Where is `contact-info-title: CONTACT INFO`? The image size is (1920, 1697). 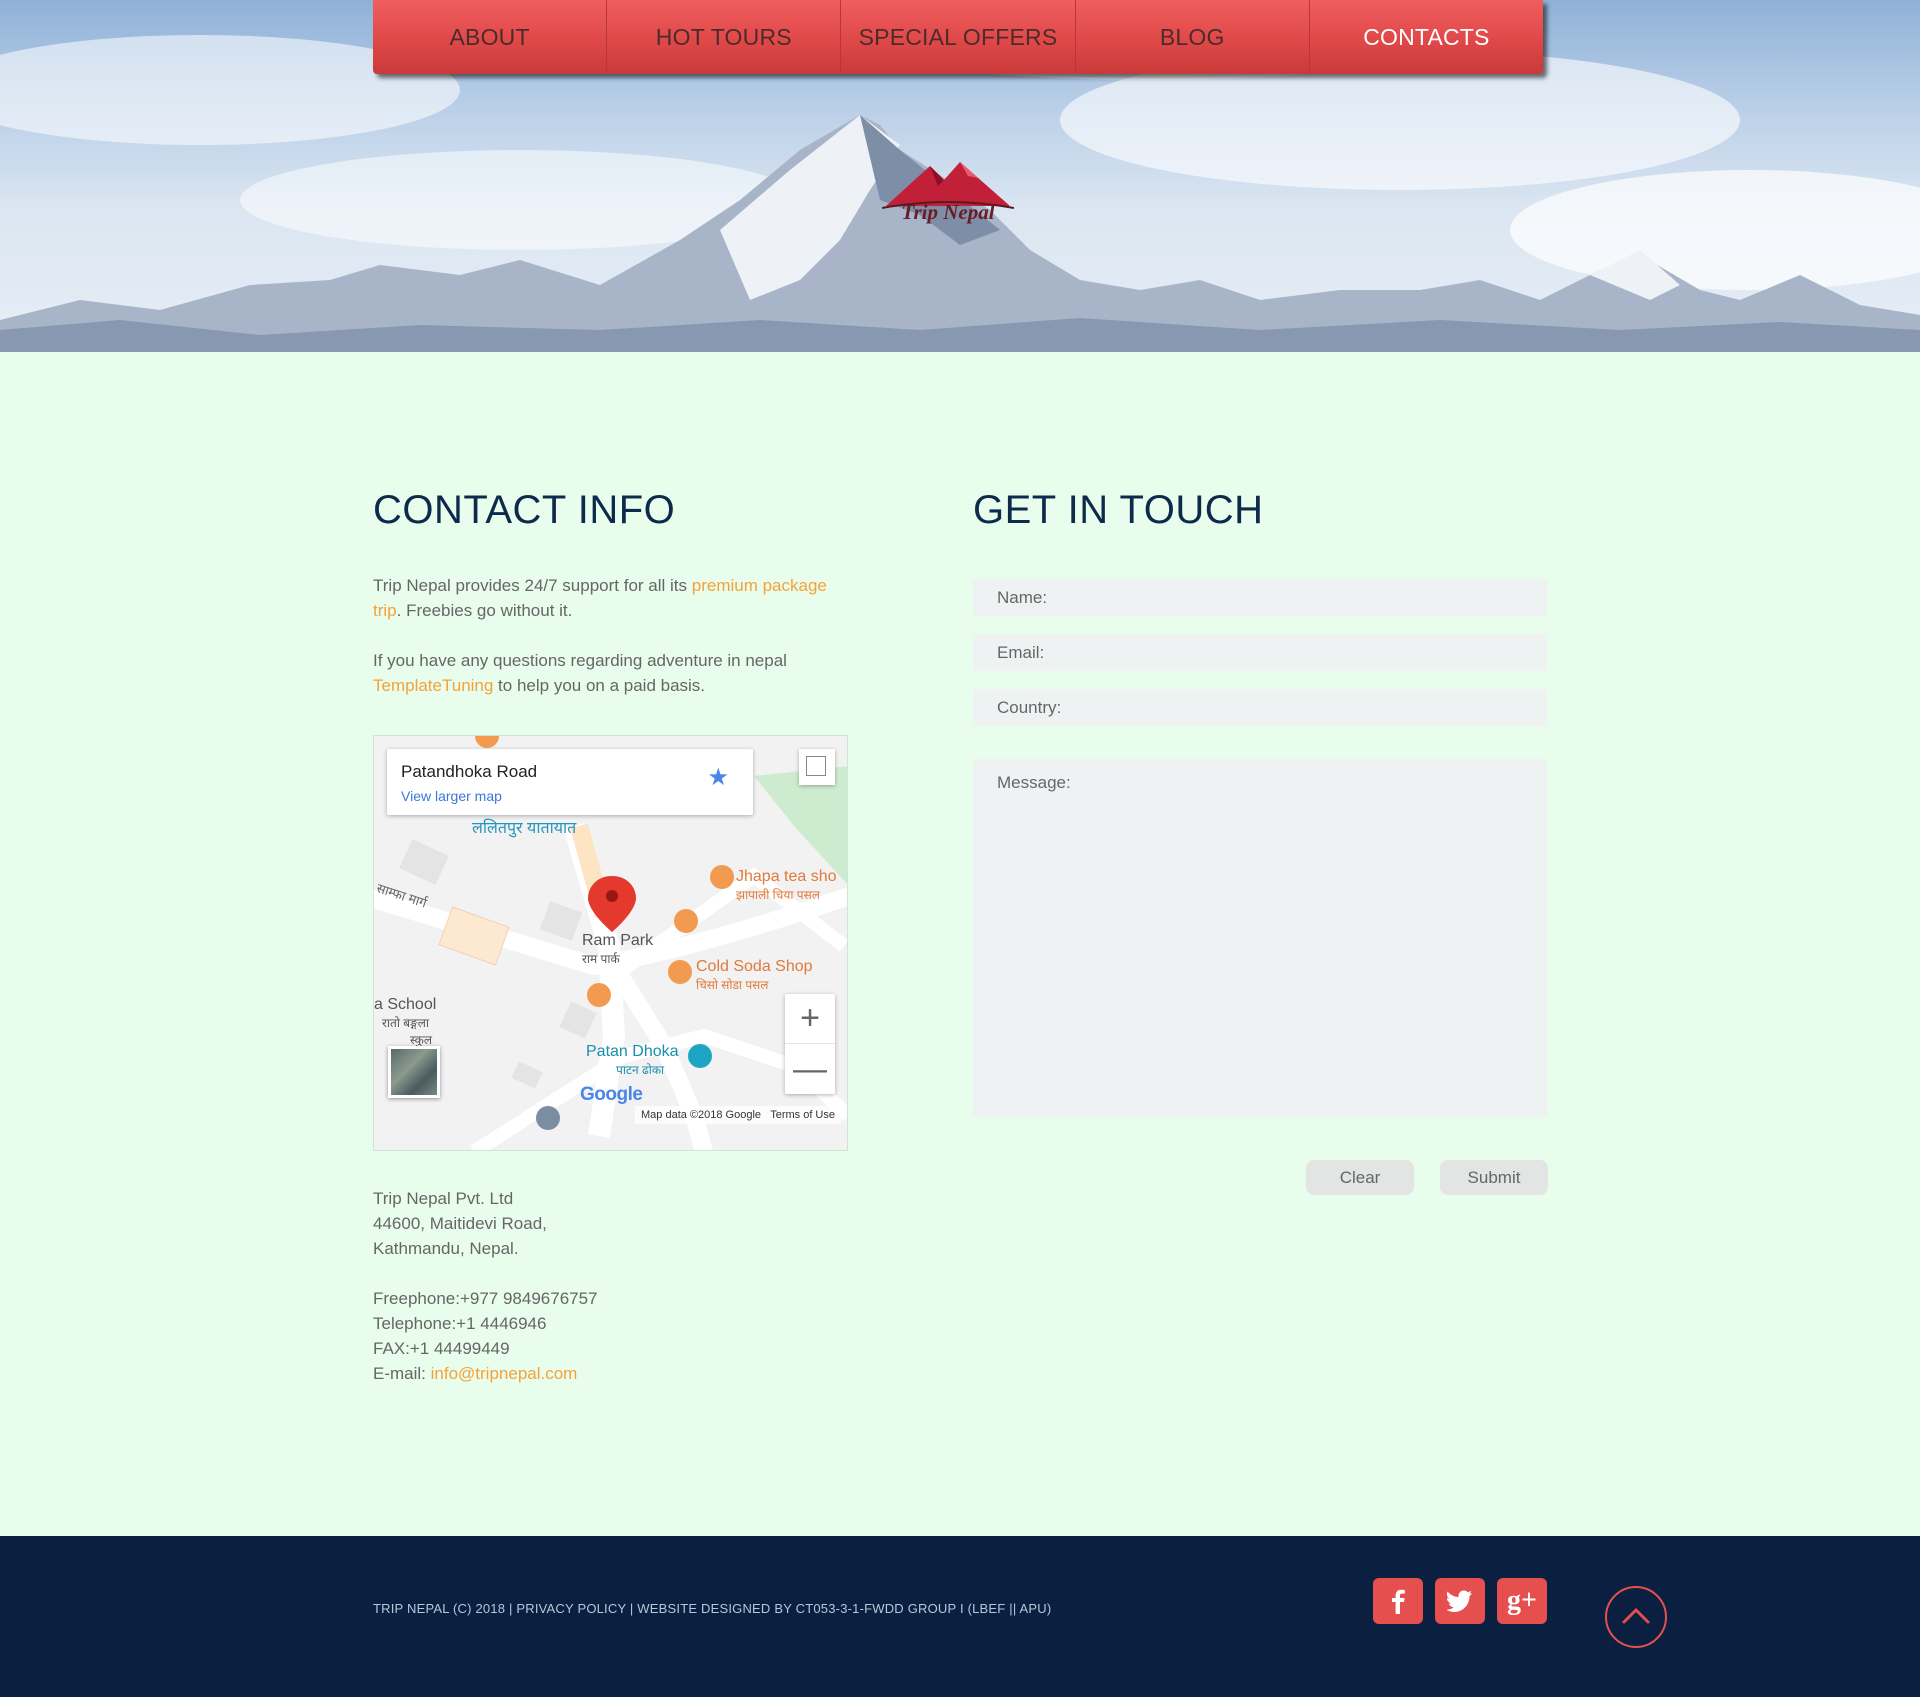 contact-info-title: CONTACT INFO is located at coordinates (524, 510).